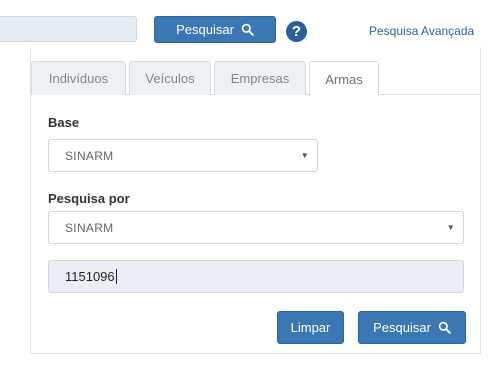  I want to click on query-input: 1151096, so click(256, 276).